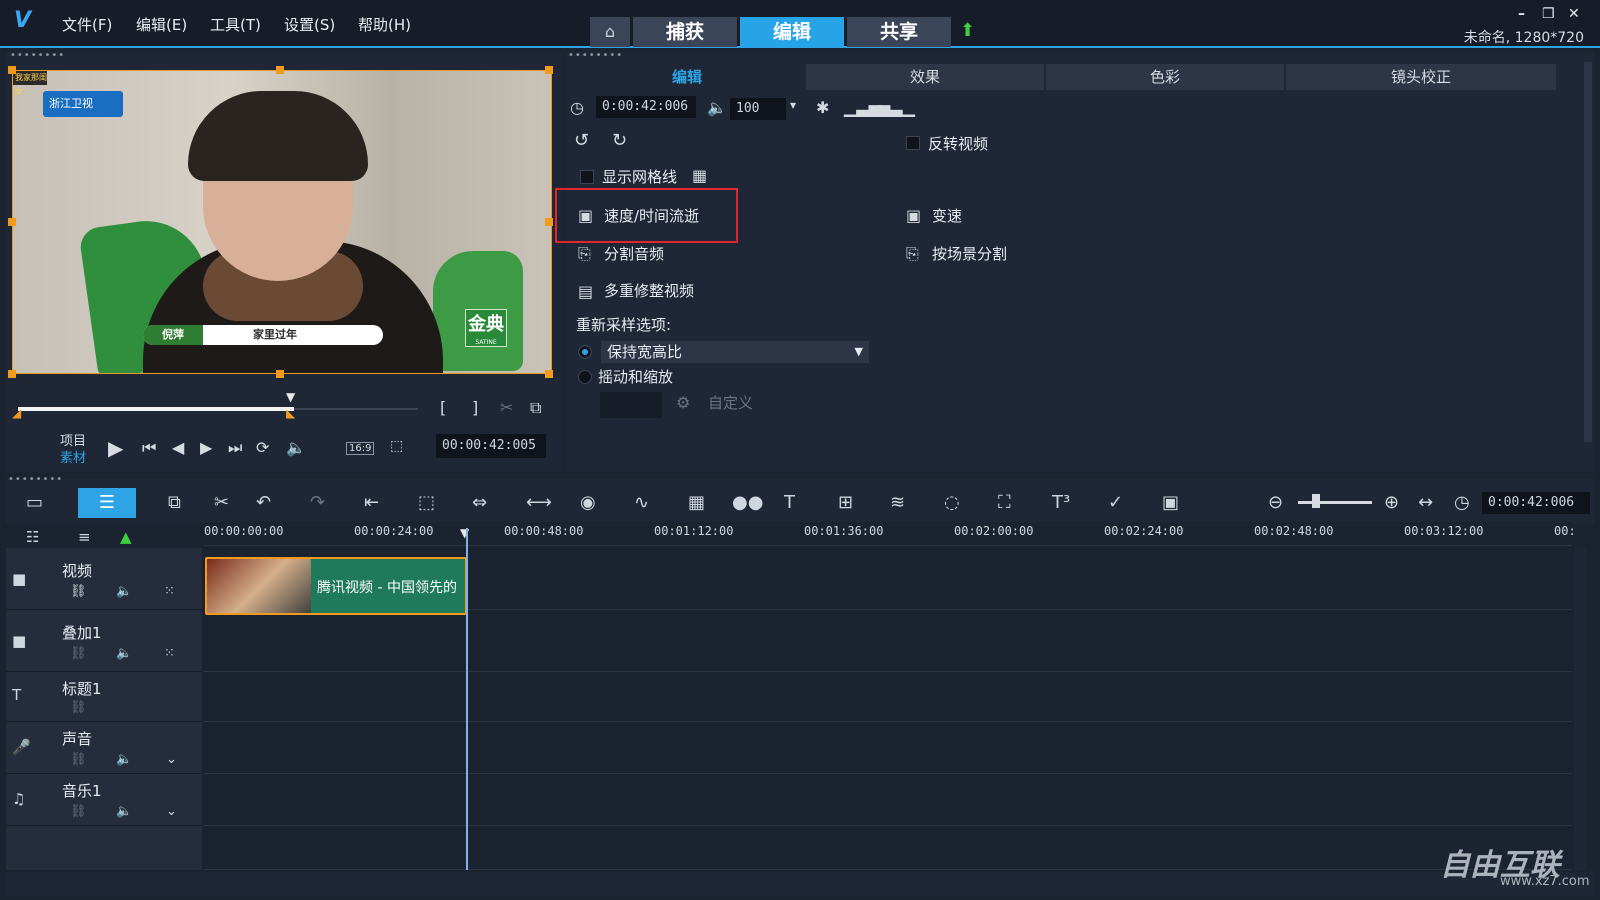 The height and width of the screenshot is (900, 1600). I want to click on ripple-edit-icon: ⇔, so click(479, 502).